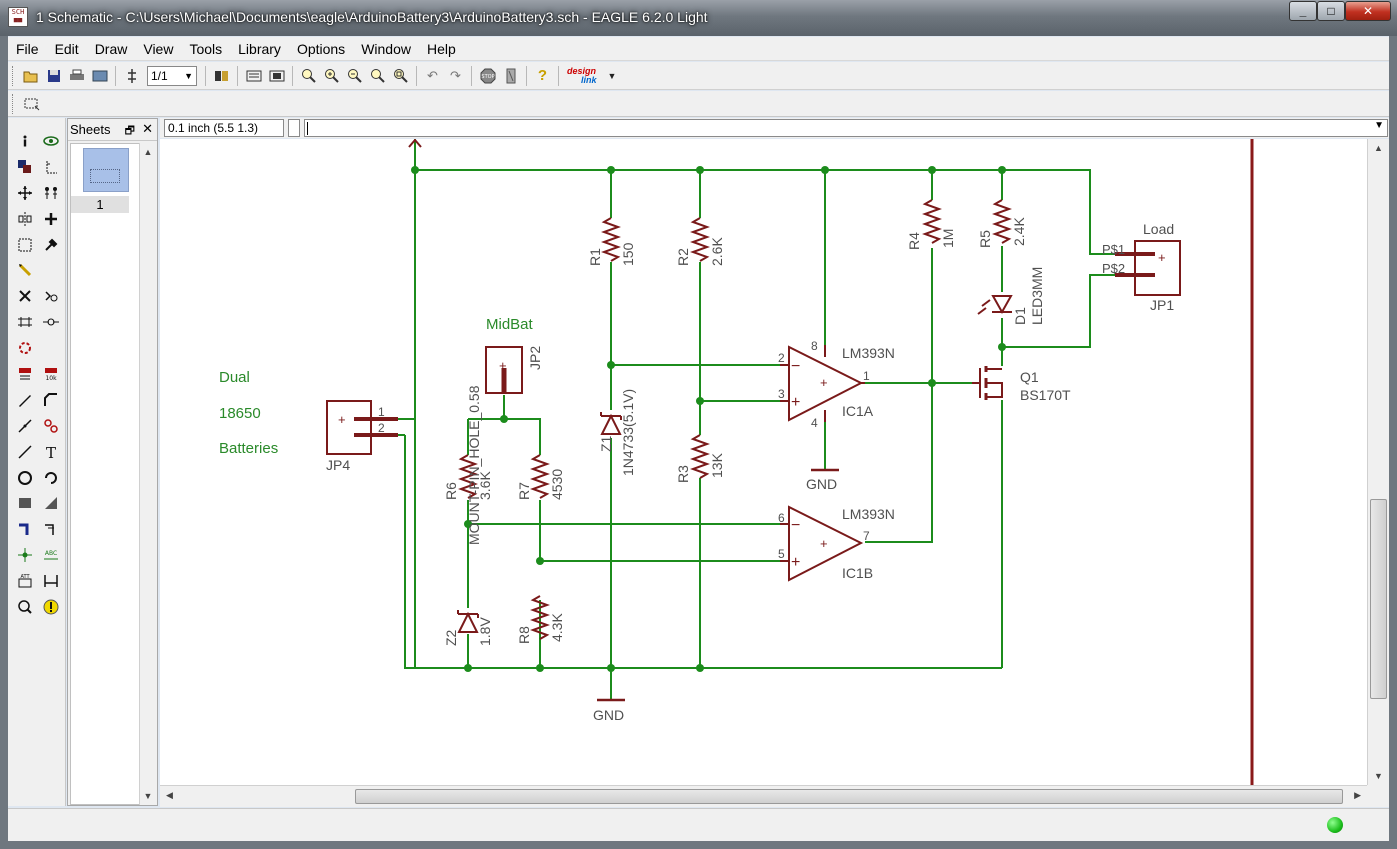 The width and height of the screenshot is (1397, 849). What do you see at coordinates (169, 795) in the screenshot?
I see `scroll-left-icon: ◀` at bounding box center [169, 795].